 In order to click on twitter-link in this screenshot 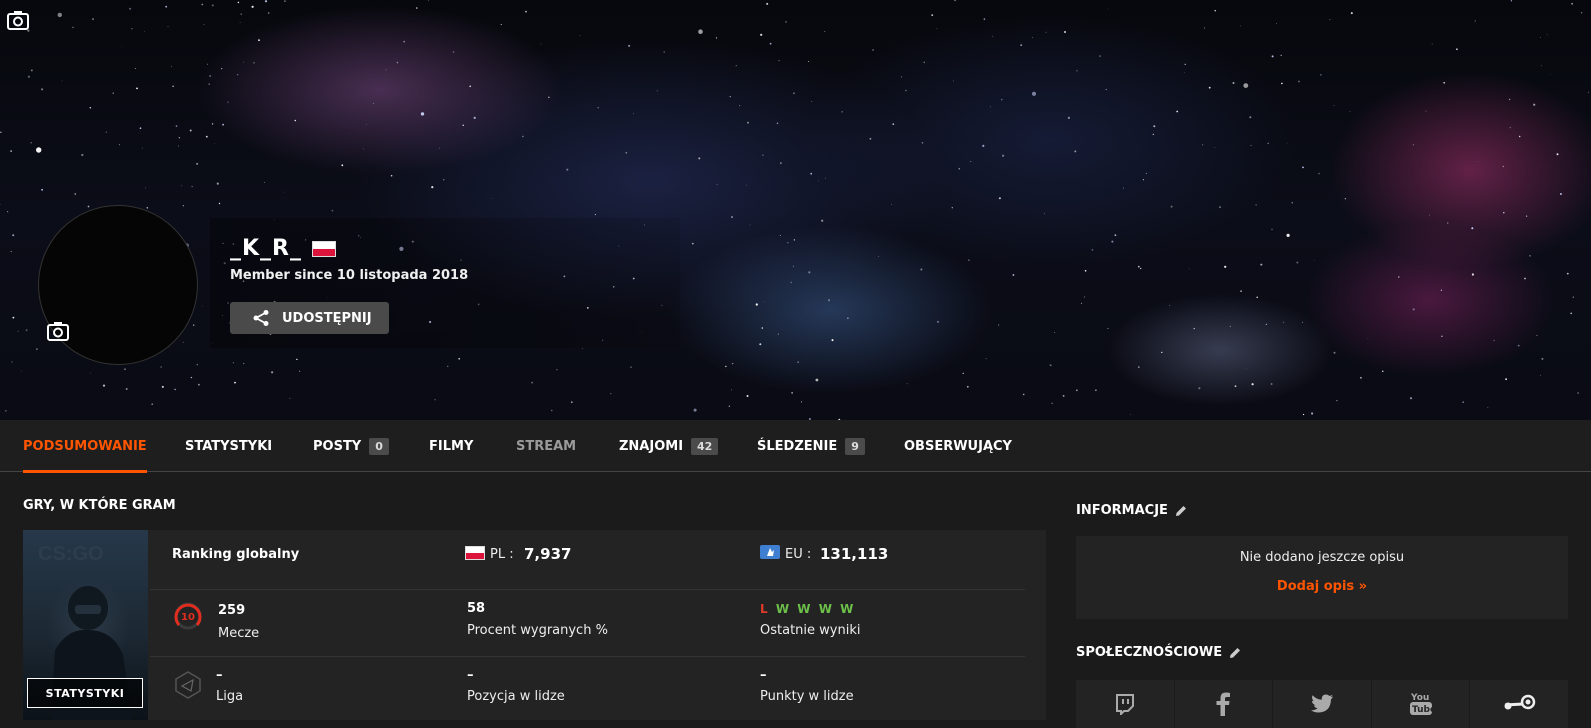, I will do `click(1322, 704)`.